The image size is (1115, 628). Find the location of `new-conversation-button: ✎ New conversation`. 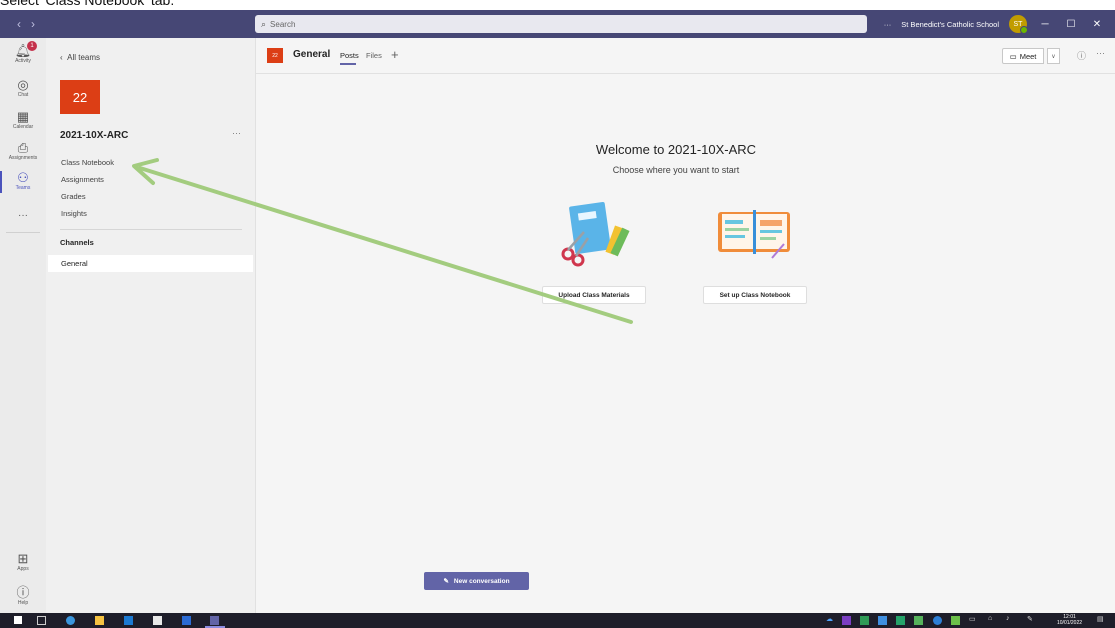

new-conversation-button: ✎ New conversation is located at coordinates (476, 581).